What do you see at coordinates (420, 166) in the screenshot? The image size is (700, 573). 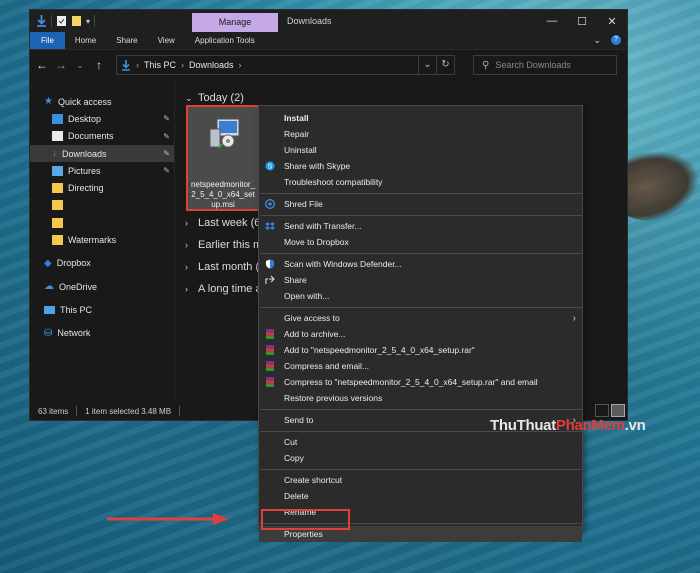 I see `menu-item-share-with-skype: S Share with Skype` at bounding box center [420, 166].